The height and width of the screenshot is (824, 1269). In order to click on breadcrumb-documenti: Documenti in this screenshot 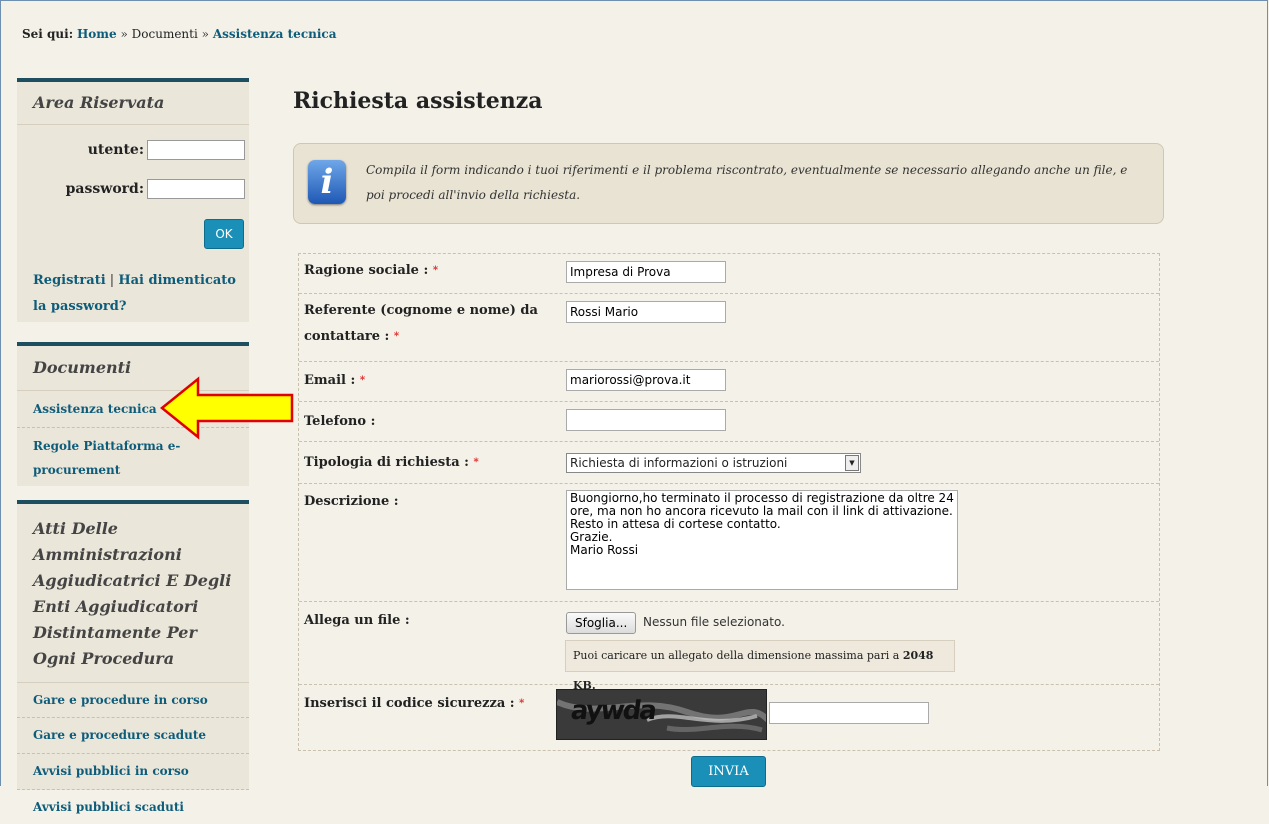, I will do `click(164, 34)`.